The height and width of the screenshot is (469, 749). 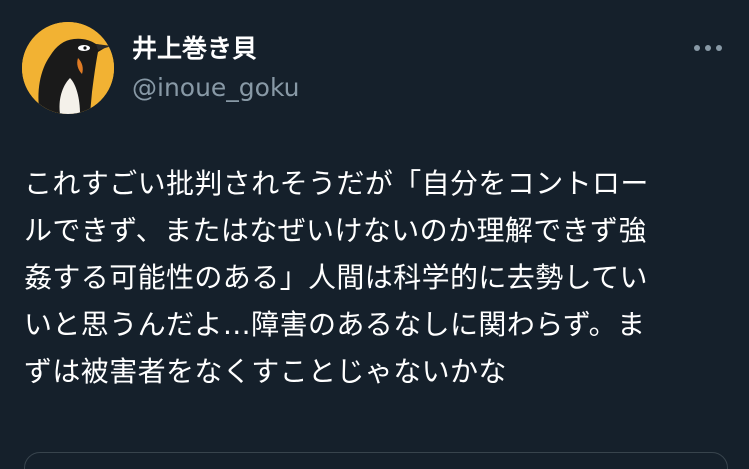 What do you see at coordinates (265, 371) in the screenshot?
I see `tweet-text-line: ずは被害者をなくすことじゃないかな` at bounding box center [265, 371].